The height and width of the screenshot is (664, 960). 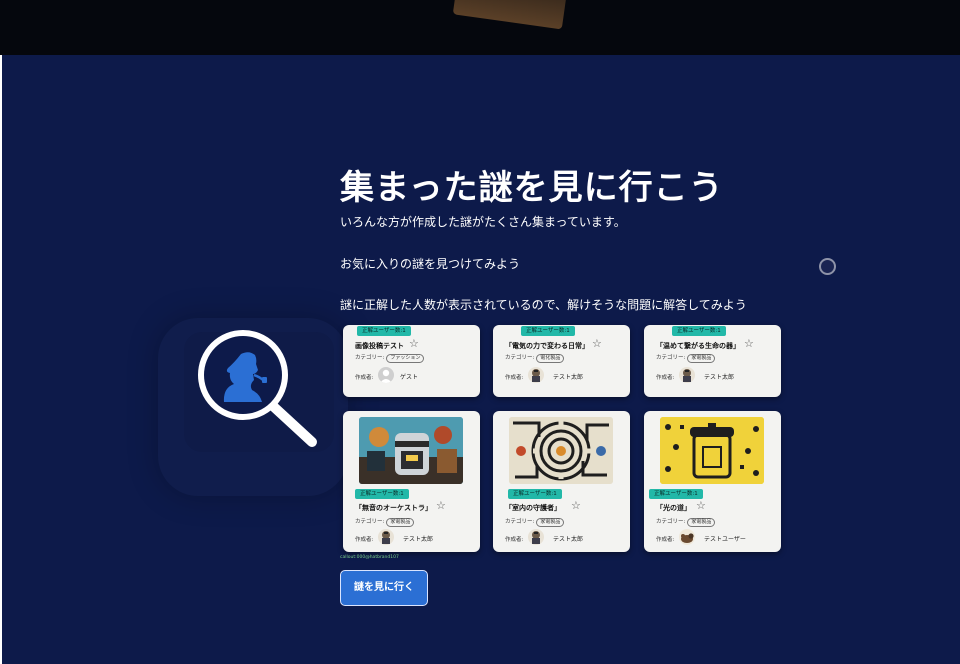 What do you see at coordinates (532, 188) in the screenshot?
I see `page-title: 集まった謎を見に行こう` at bounding box center [532, 188].